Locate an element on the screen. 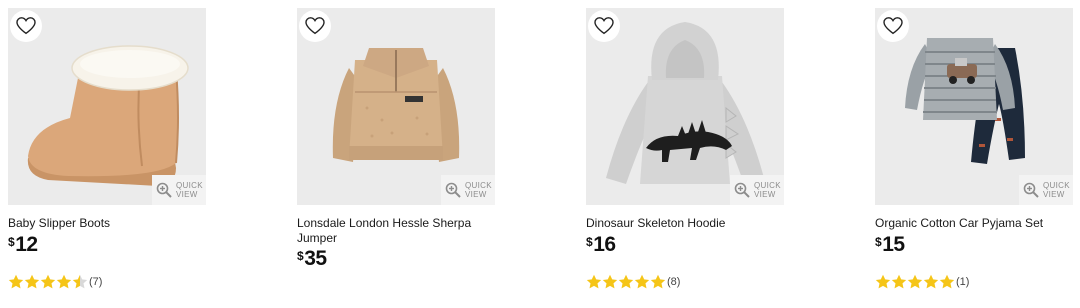 The image size is (1080, 308). product-name: Organic Cotton Car Pyjama Set is located at coordinates (975, 223).